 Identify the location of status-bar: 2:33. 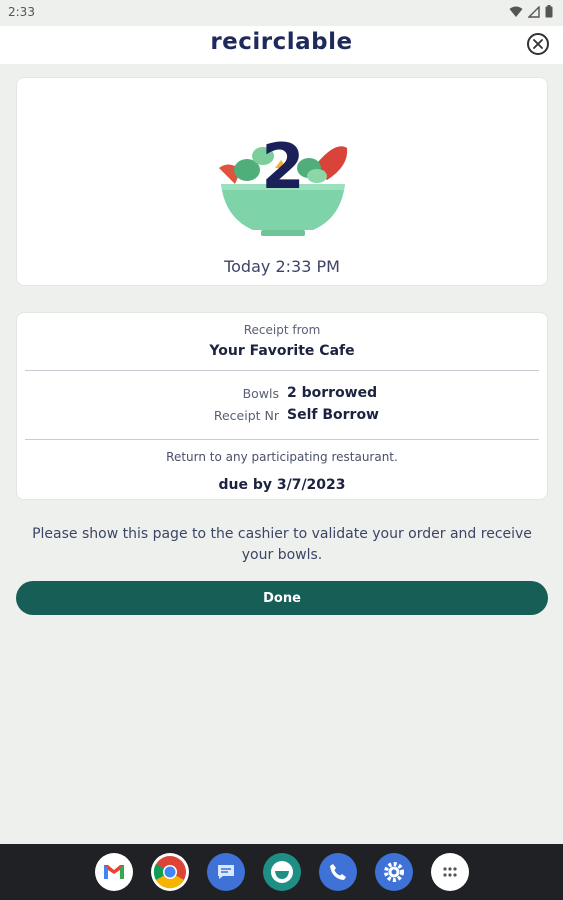
(281, 13).